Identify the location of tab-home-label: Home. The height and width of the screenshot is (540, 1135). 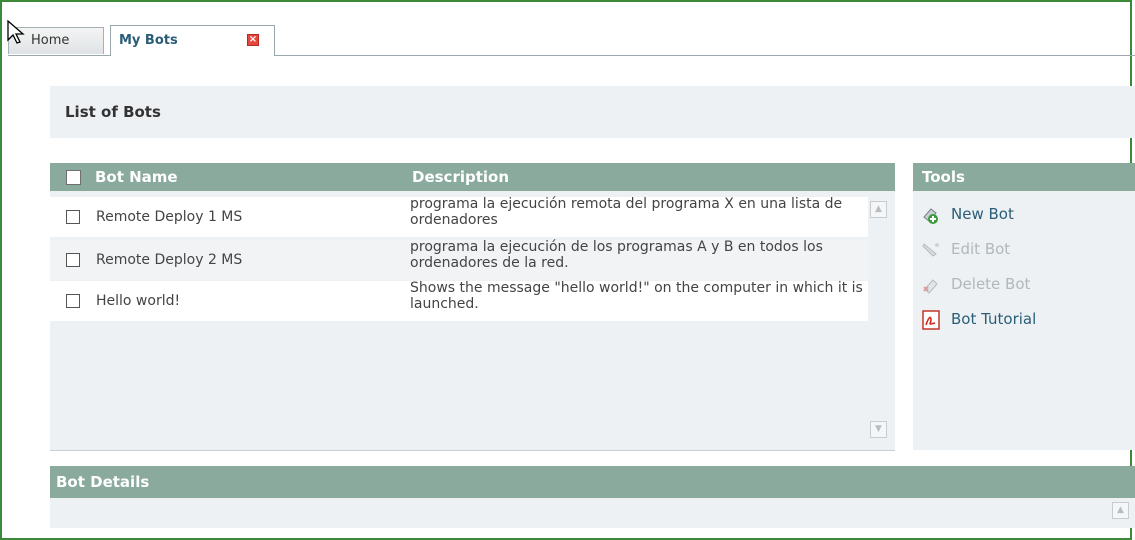
(50, 40).